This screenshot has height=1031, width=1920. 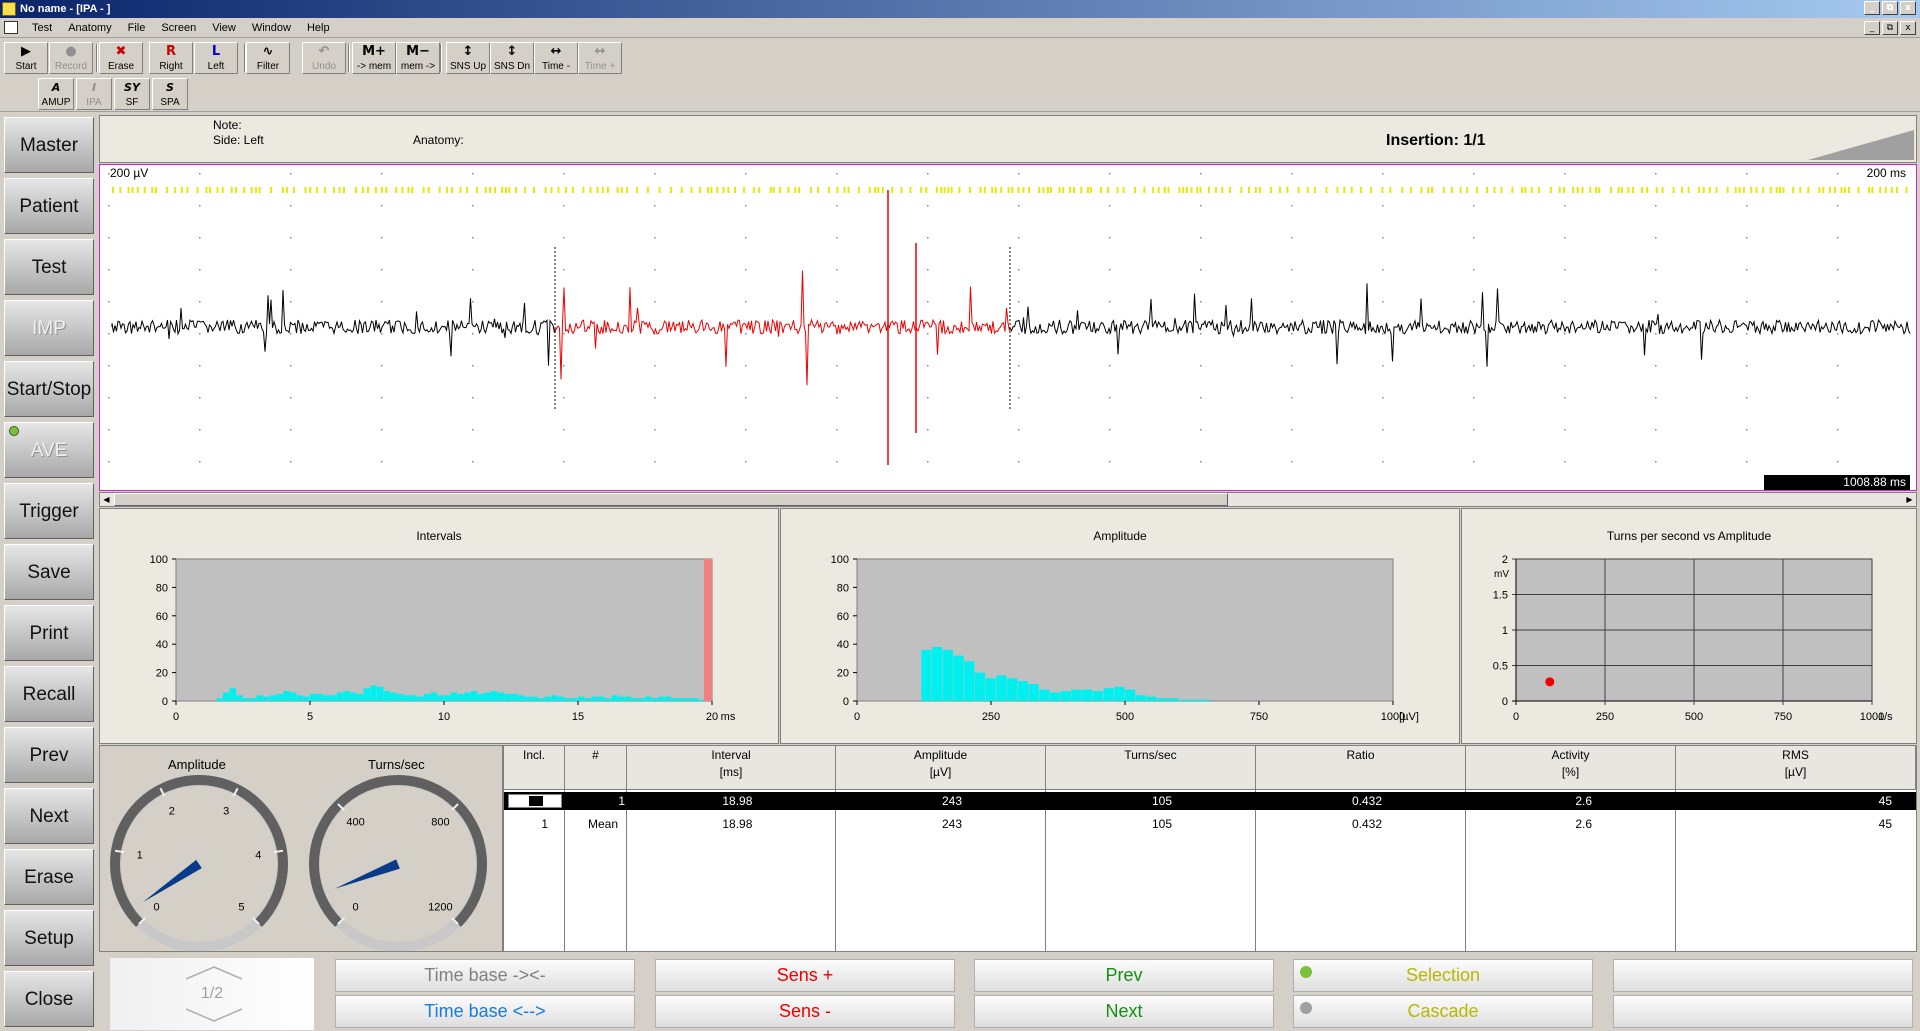 What do you see at coordinates (512, 58) in the screenshot?
I see `toolbar-sns-dn-button-10: ↕ SNS Dn` at bounding box center [512, 58].